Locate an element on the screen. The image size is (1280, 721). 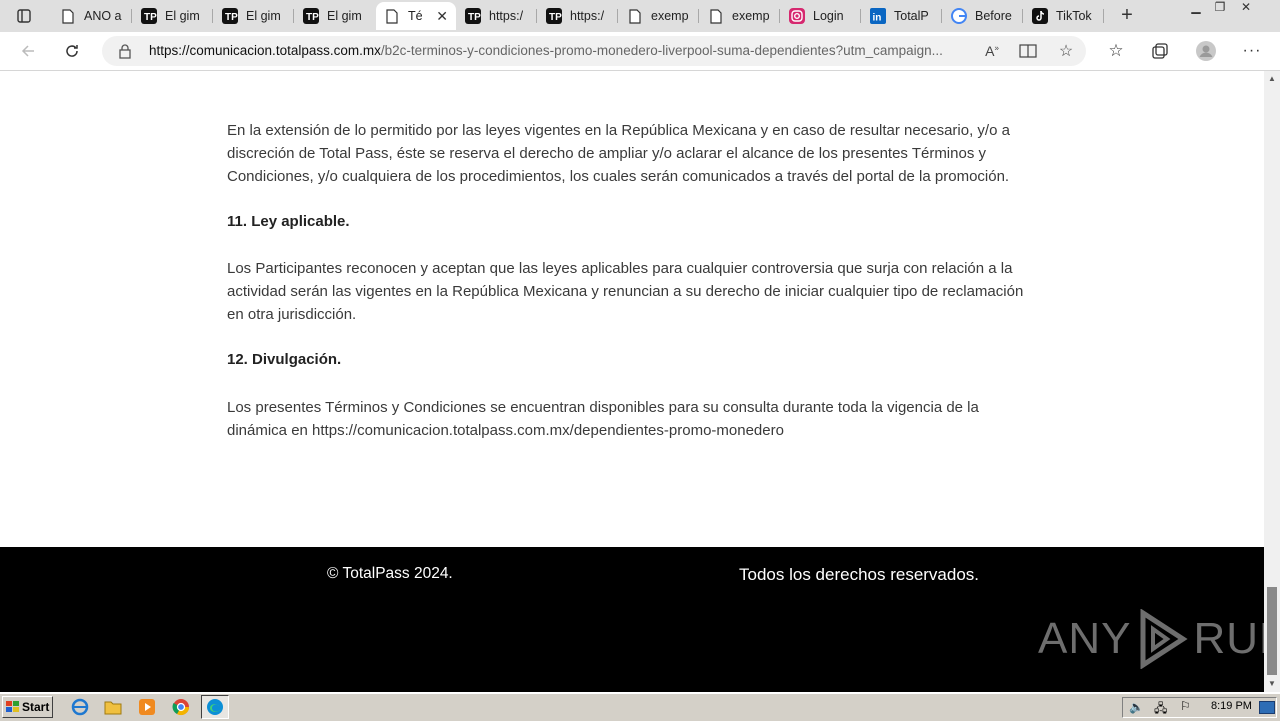
read-aloud-button: A» is located at coordinates (992, 51).